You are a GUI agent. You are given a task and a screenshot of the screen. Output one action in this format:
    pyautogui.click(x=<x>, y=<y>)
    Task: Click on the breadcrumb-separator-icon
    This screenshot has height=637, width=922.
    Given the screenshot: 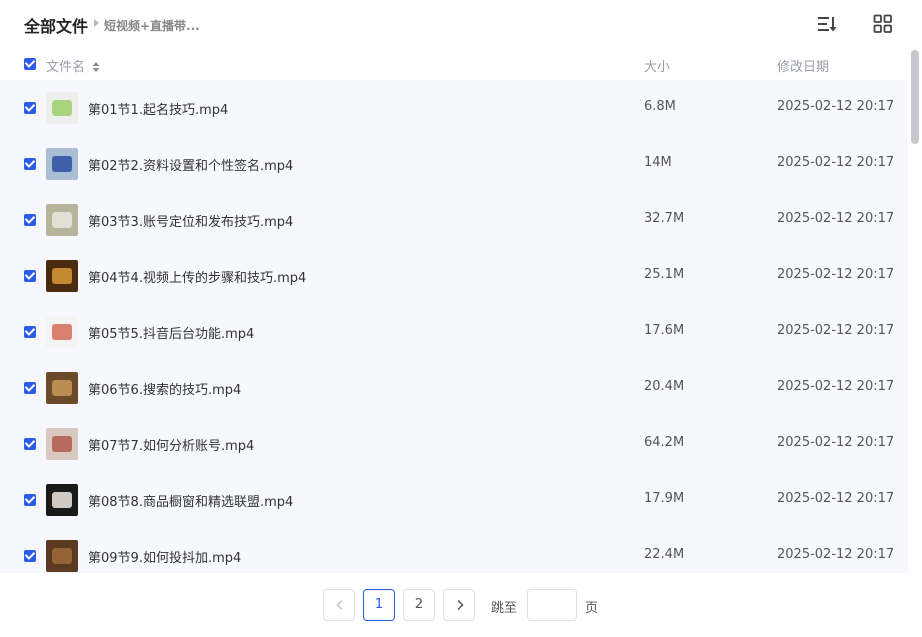 What is the action you would take?
    pyautogui.click(x=96, y=23)
    